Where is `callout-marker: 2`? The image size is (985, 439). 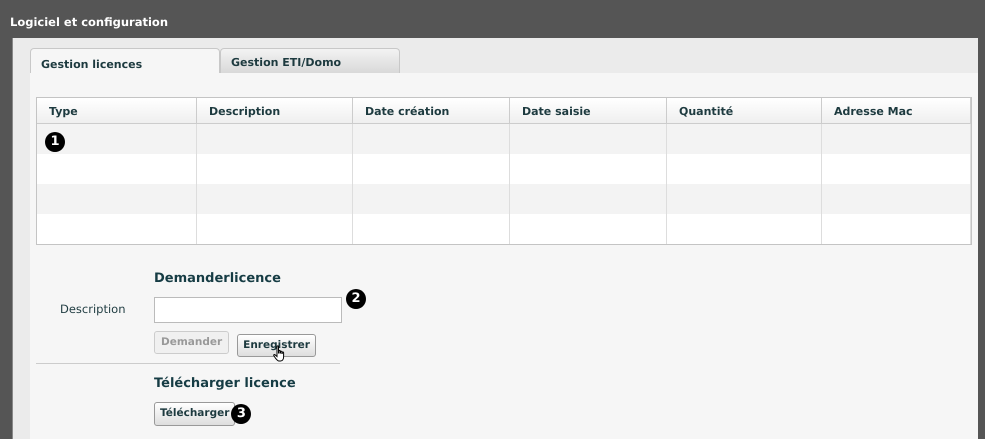 callout-marker: 2 is located at coordinates (356, 298).